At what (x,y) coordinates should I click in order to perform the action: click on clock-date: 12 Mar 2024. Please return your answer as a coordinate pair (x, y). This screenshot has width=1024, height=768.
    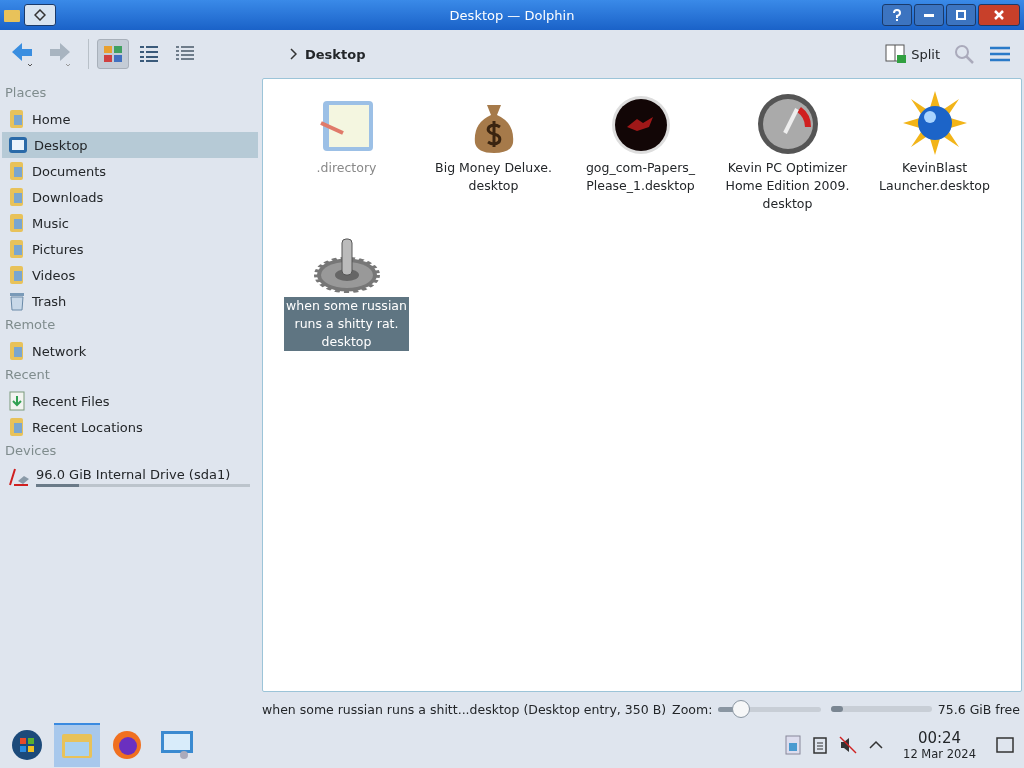
    Looking at the image, I should click on (939, 754).